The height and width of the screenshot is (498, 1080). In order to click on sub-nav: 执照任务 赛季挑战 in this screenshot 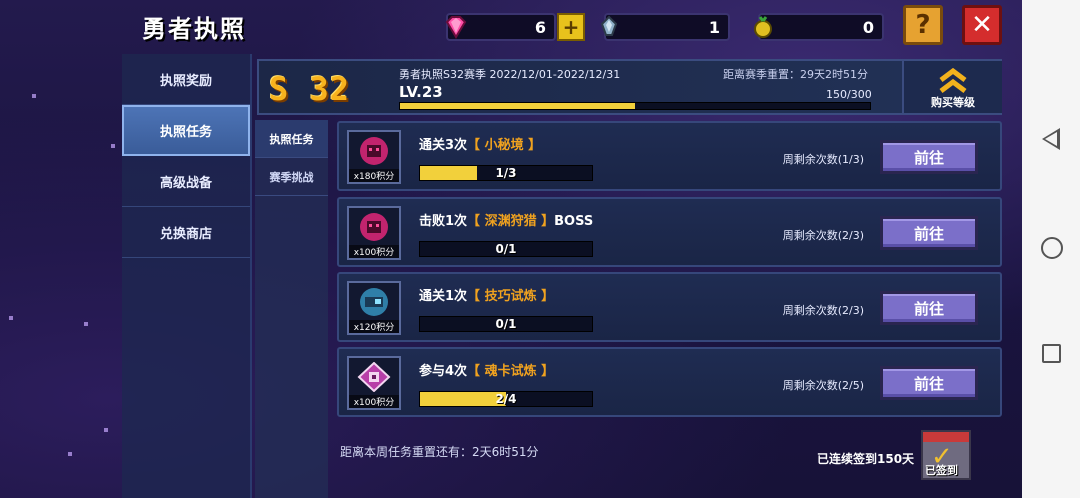, I will do `click(291, 309)`.